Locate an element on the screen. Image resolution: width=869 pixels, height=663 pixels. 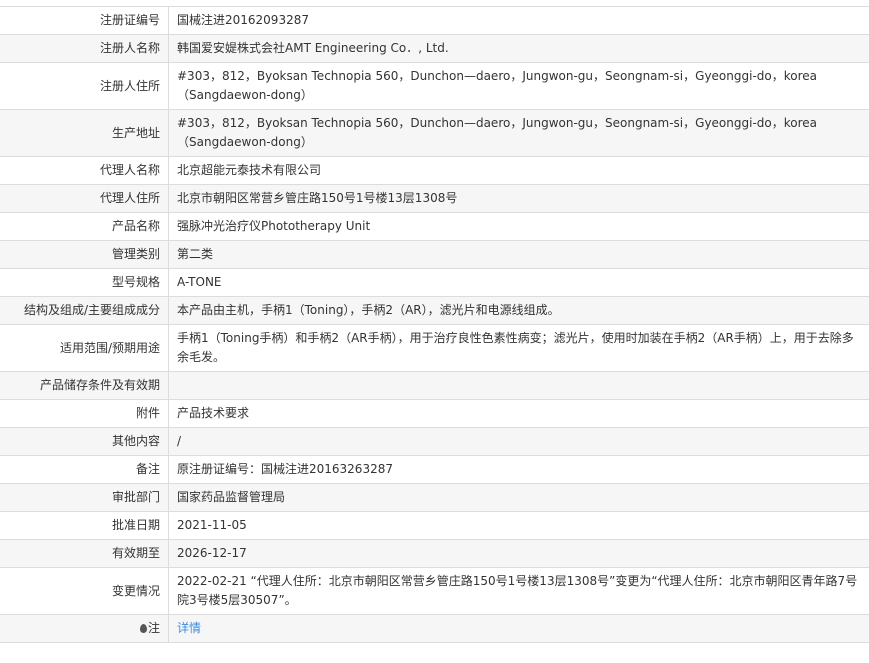
row-value: A-TONE is located at coordinates (519, 283).